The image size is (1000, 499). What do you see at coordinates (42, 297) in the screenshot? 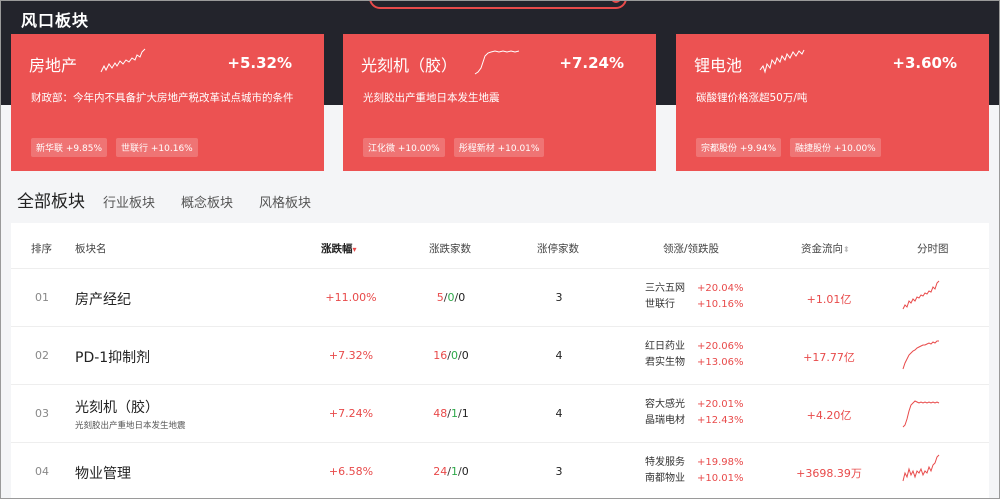
I see `row-rank: 01` at bounding box center [42, 297].